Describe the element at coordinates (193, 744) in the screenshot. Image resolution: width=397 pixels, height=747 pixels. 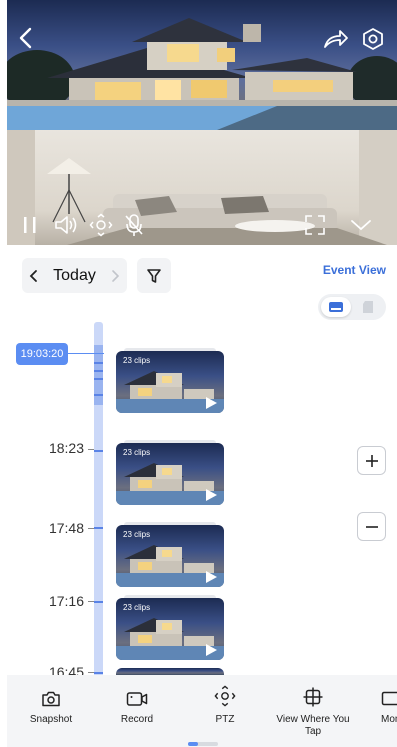
I see `toolbar-page-indicator-active` at that location.